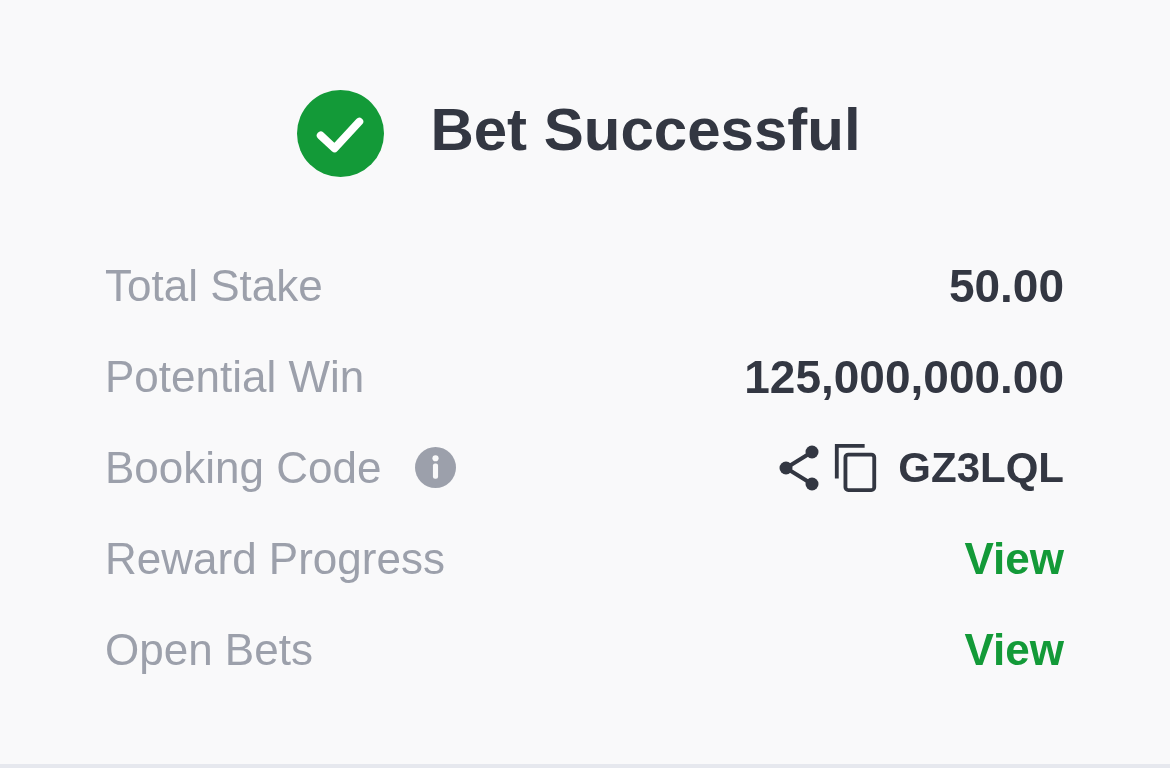 This screenshot has height=768, width=1170. Describe the element at coordinates (904, 376) in the screenshot. I see `amount-value: 125,000,000.00` at that location.